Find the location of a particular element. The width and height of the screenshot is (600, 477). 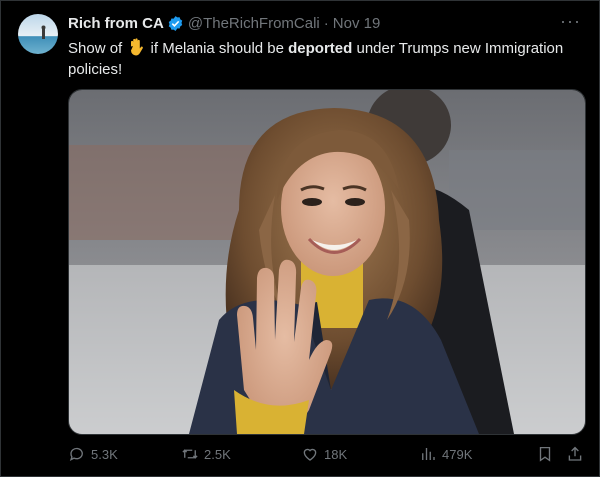

text-prefix: Show of is located at coordinates (95, 48).